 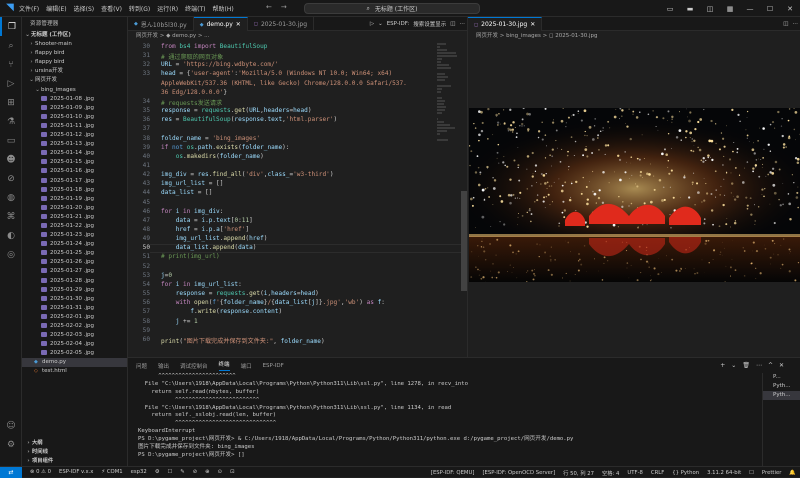 What do you see at coordinates (690, 9) in the screenshot?
I see `panel-icon: ▬` at bounding box center [690, 9].